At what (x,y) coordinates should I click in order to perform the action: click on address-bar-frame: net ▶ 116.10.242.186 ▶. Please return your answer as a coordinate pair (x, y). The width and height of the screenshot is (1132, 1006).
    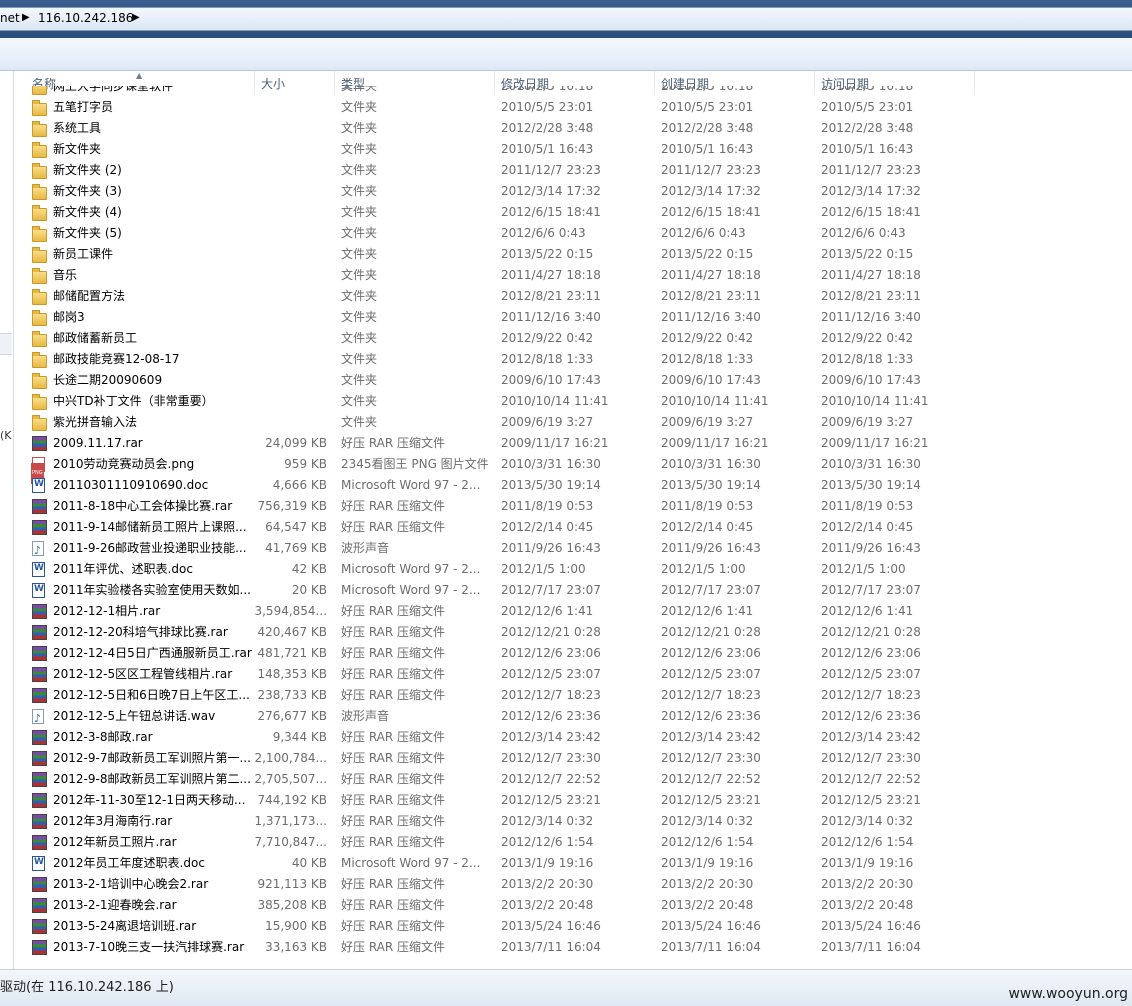
    Looking at the image, I should click on (566, 19).